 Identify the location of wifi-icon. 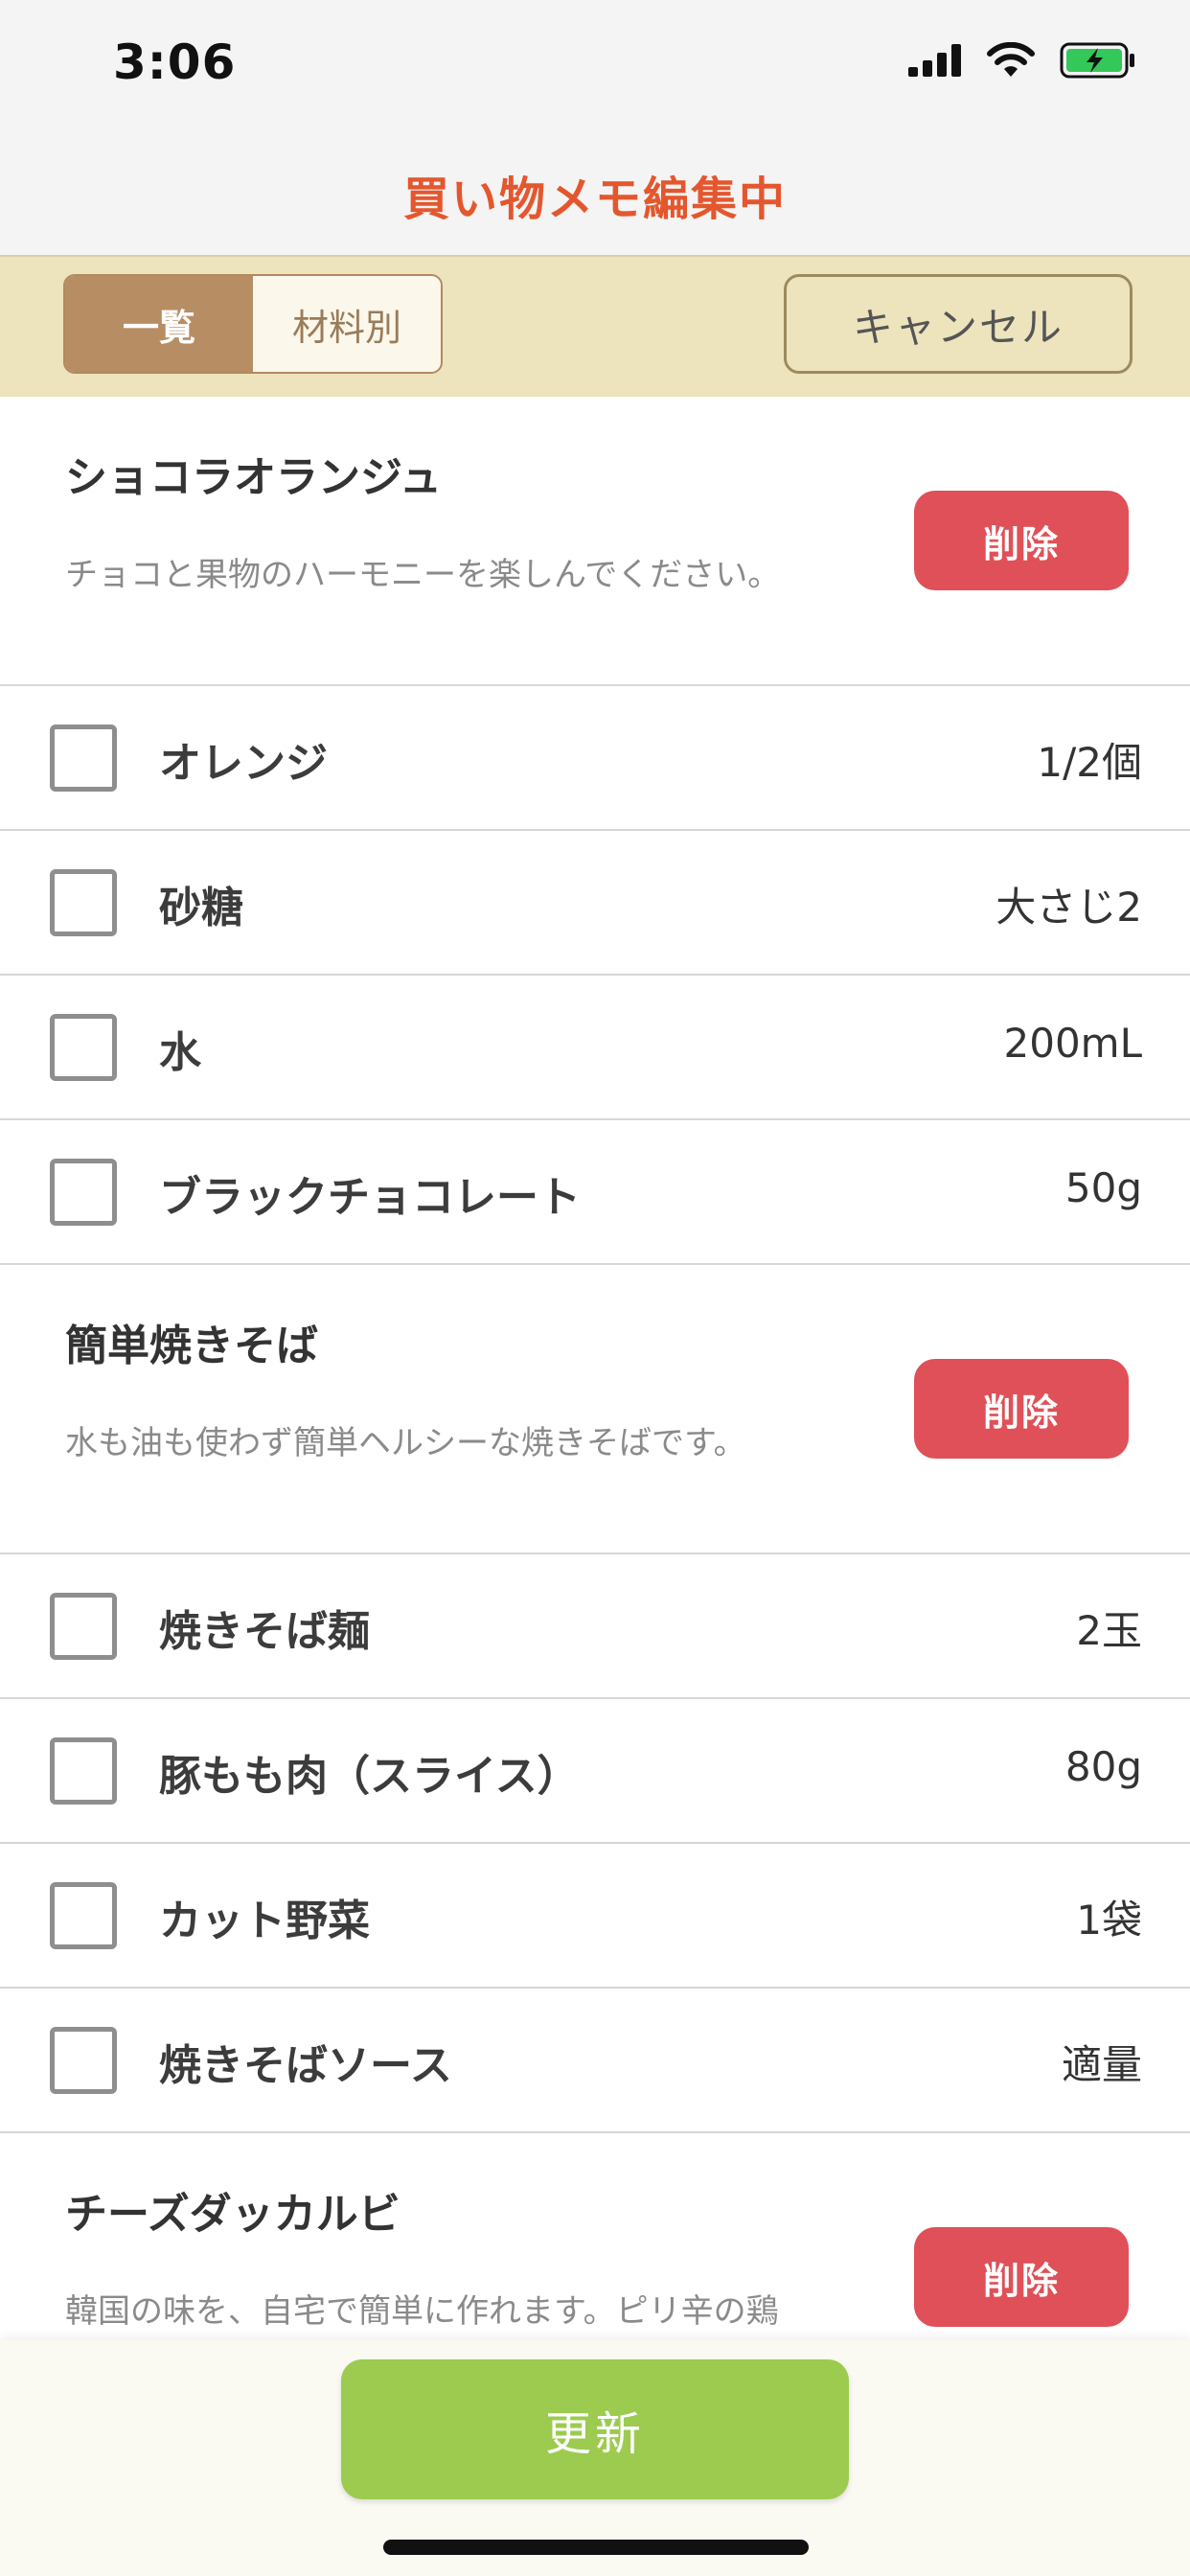
(1011, 59).